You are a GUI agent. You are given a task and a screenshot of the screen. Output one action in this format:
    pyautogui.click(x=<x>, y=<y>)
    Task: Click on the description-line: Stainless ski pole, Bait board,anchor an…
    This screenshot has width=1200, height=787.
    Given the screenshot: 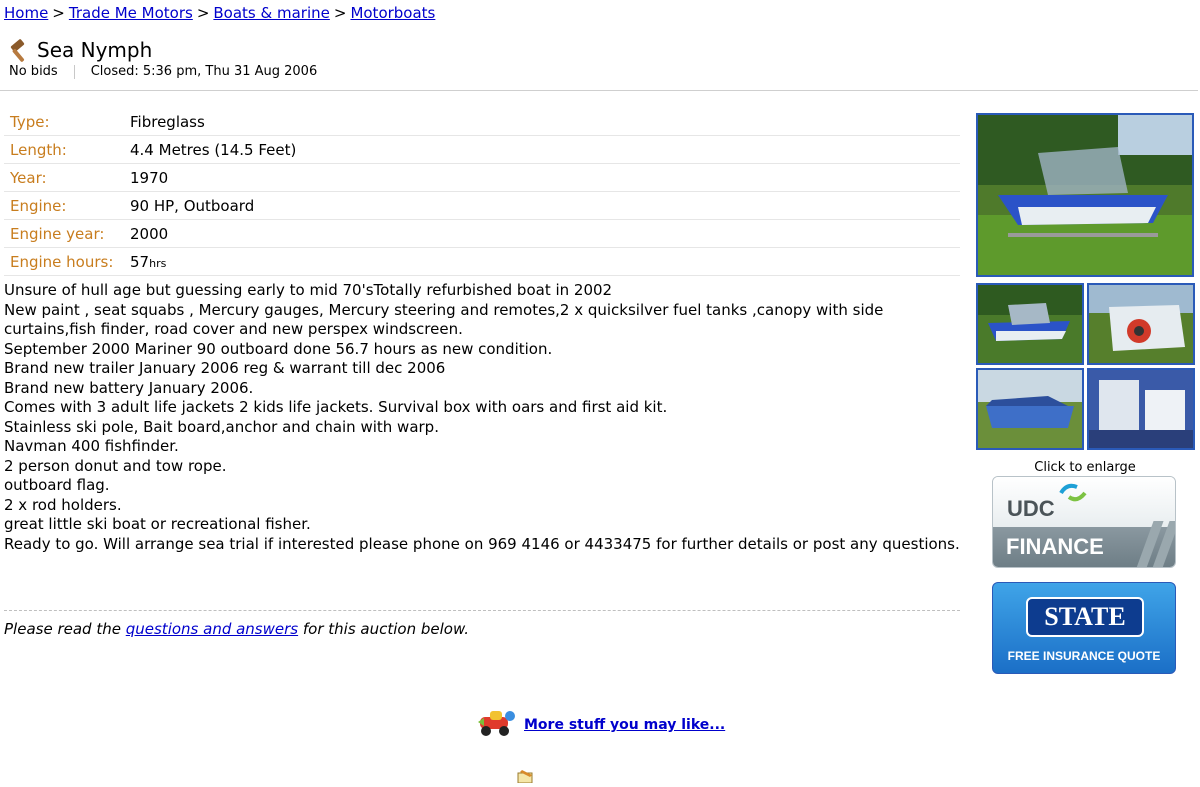 What is the action you would take?
    pyautogui.click(x=221, y=426)
    